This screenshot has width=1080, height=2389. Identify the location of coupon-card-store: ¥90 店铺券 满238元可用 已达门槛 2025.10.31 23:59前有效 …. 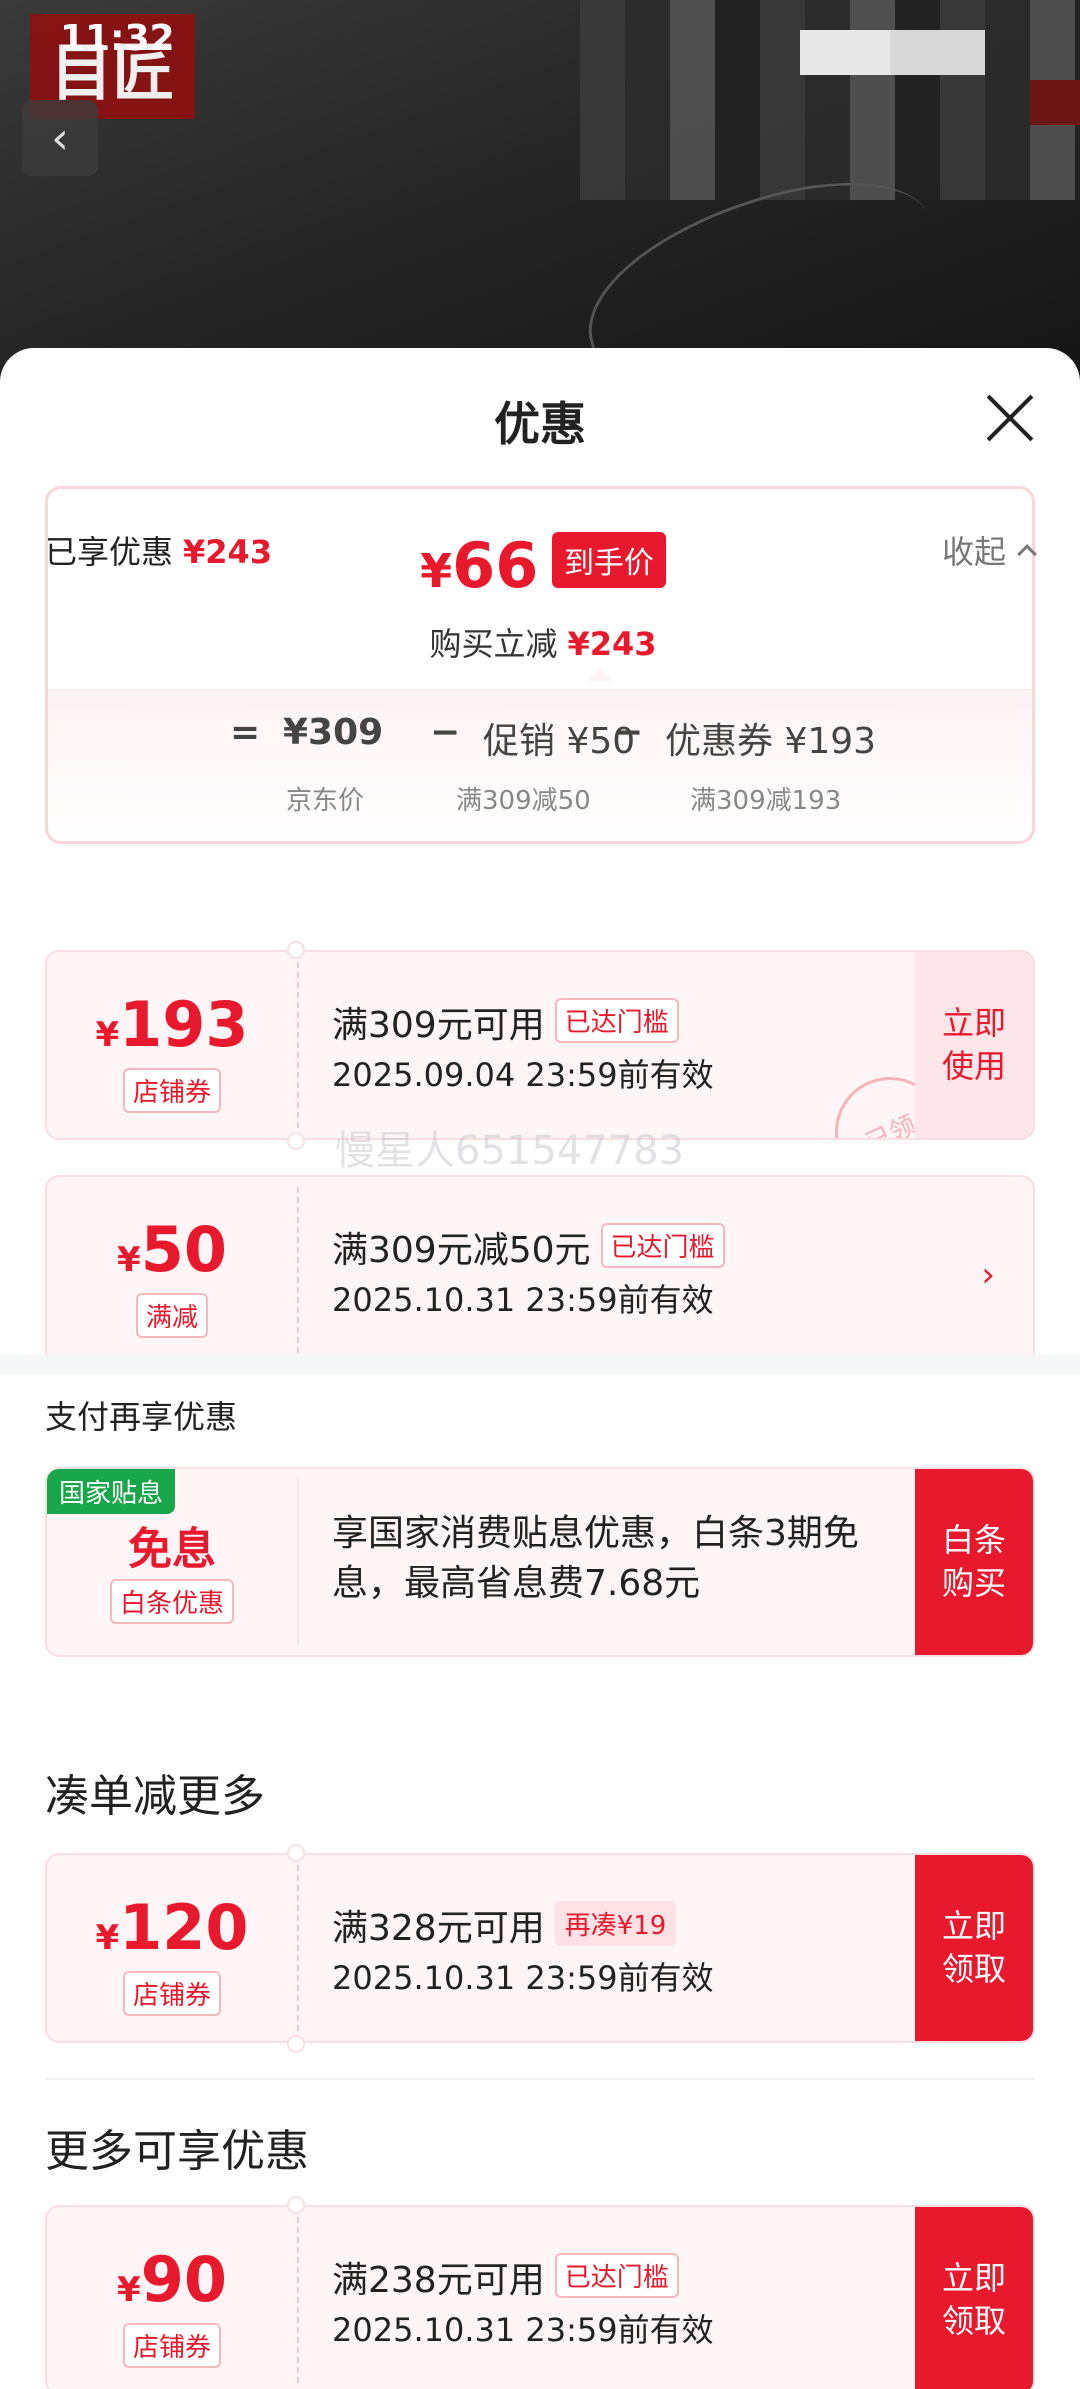
(540, 2297).